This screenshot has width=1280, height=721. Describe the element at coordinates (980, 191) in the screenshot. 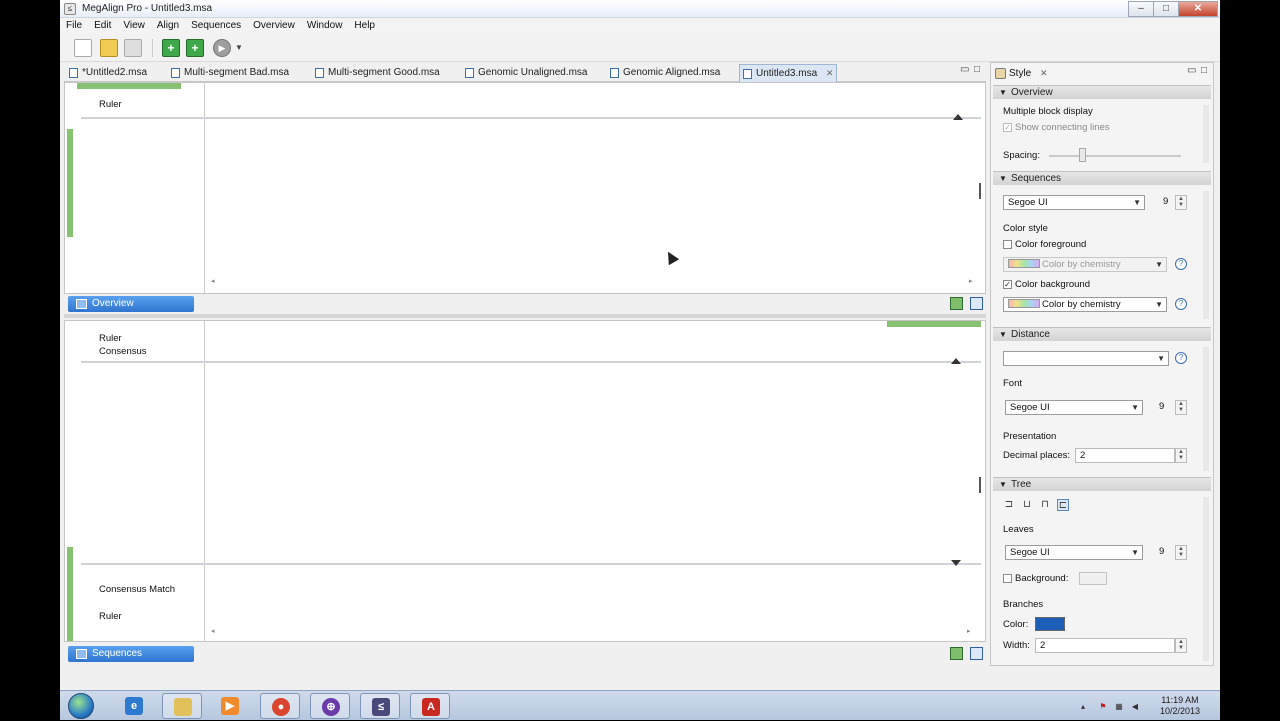

I see `overview-vscroll` at that location.